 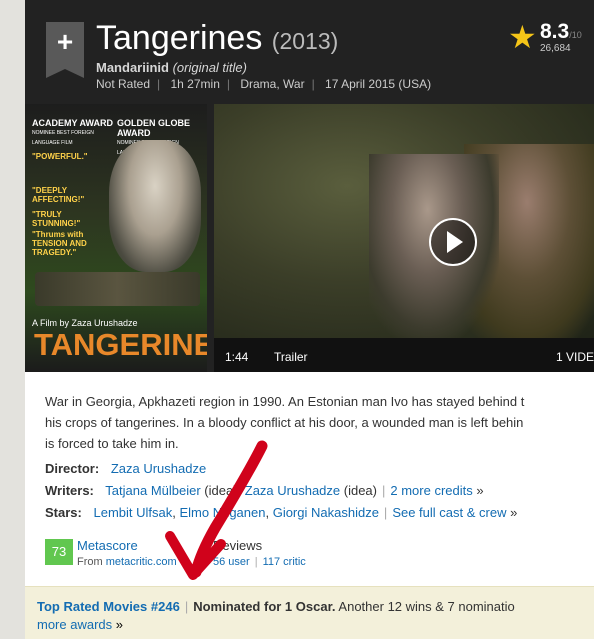 What do you see at coordinates (155, 206) in the screenshot?
I see `poster-portrait` at bounding box center [155, 206].